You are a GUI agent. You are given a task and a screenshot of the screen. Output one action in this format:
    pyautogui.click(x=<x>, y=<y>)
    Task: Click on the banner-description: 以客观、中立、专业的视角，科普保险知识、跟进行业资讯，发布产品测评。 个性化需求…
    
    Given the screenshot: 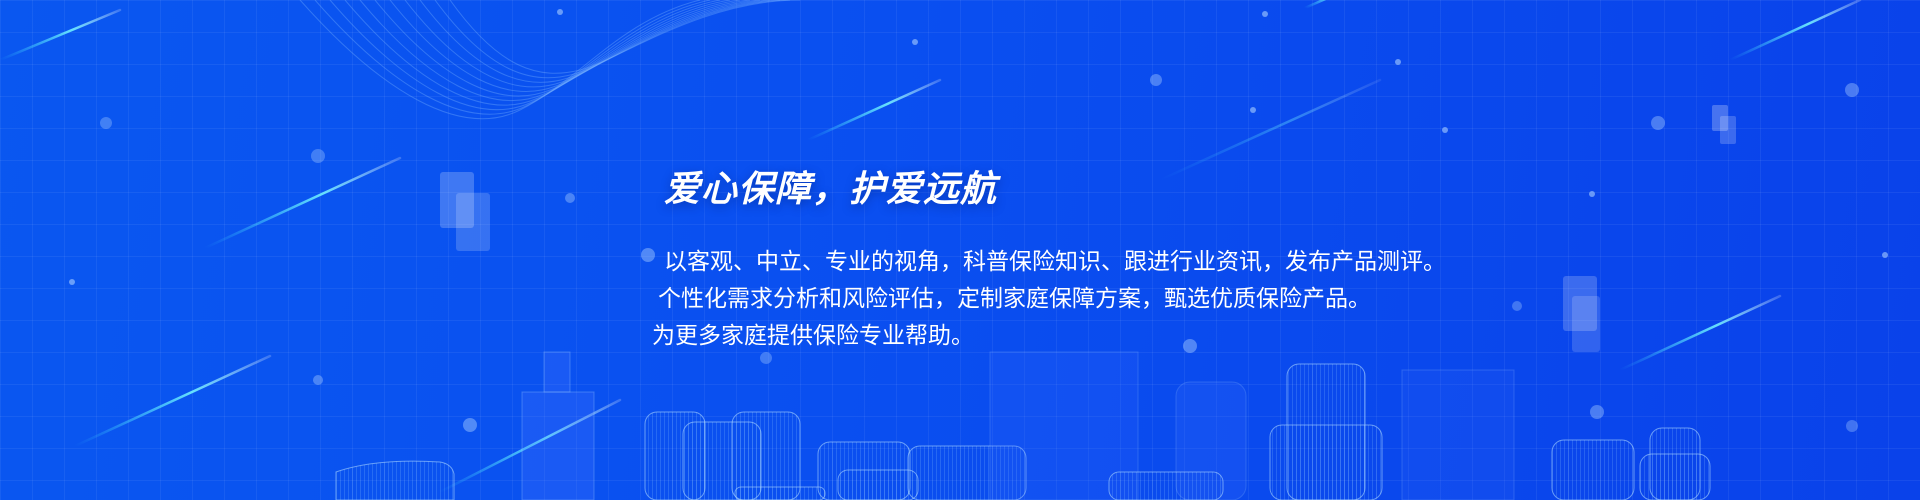 What is the action you would take?
    pyautogui.click(x=1043, y=299)
    